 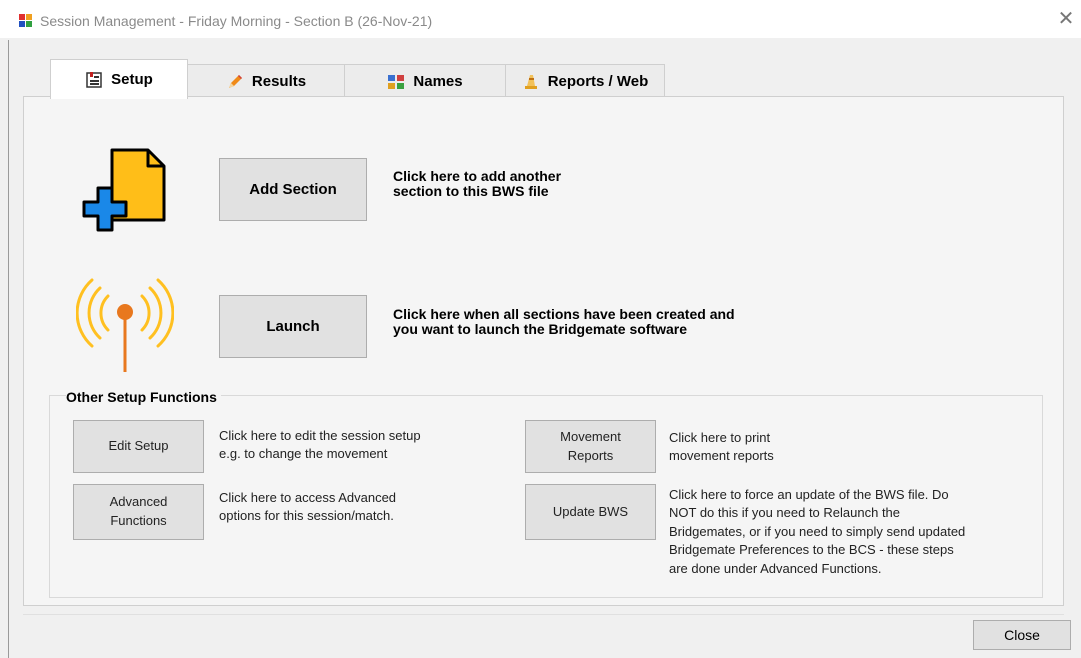 I want to click on tab-reports-web-label: Reports / Web, so click(x=598, y=81).